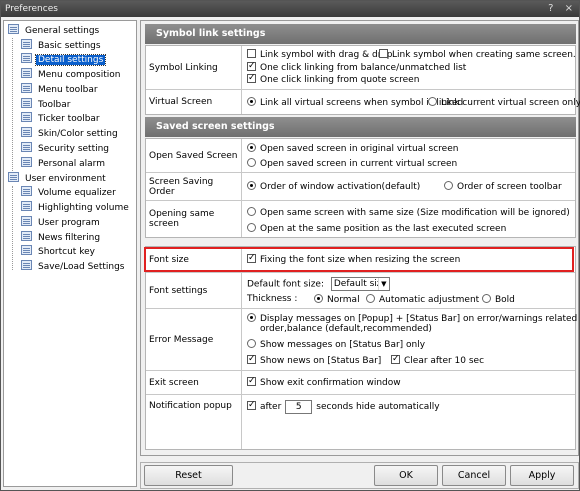 This screenshot has width=580, height=491. Describe the element at coordinates (61, 238) in the screenshot. I see `tree-item-news-filtering: News filtering` at that location.